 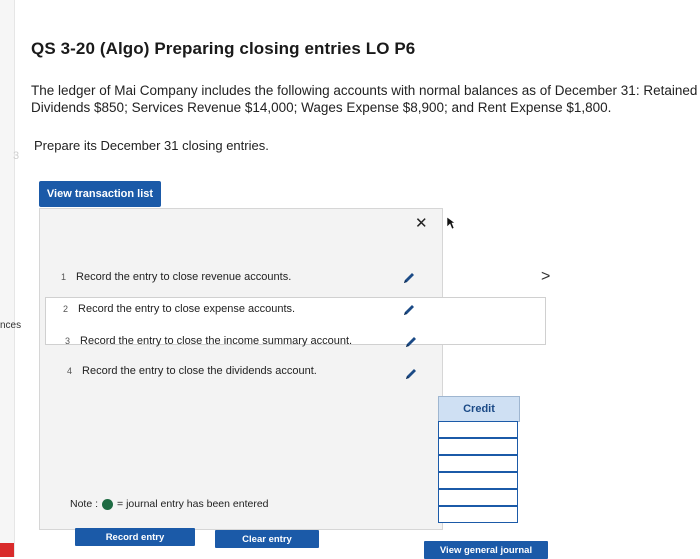 What do you see at coordinates (108, 504) in the screenshot?
I see `green-dot-icon` at bounding box center [108, 504].